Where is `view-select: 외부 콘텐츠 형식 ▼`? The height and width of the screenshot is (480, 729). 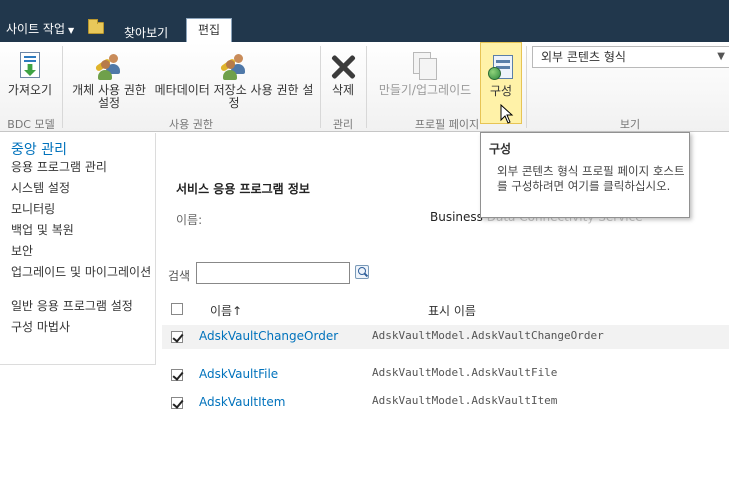 view-select: 외부 콘텐츠 형식 ▼ is located at coordinates (630, 57).